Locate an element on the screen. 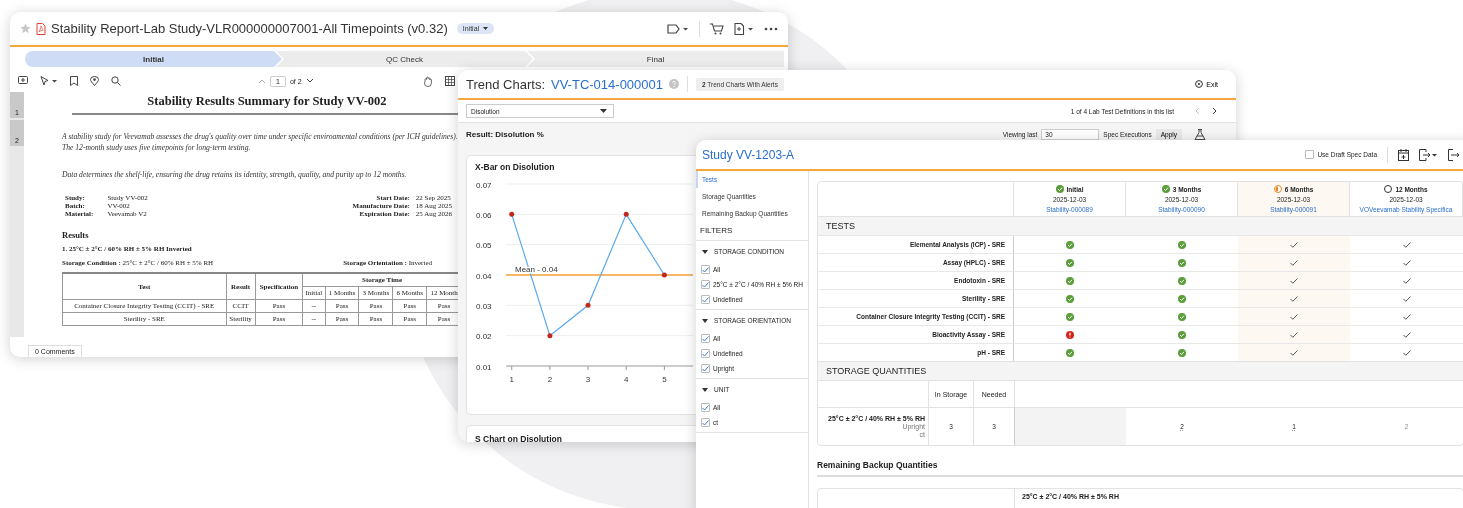  alert-icon is located at coordinates (1070, 334).